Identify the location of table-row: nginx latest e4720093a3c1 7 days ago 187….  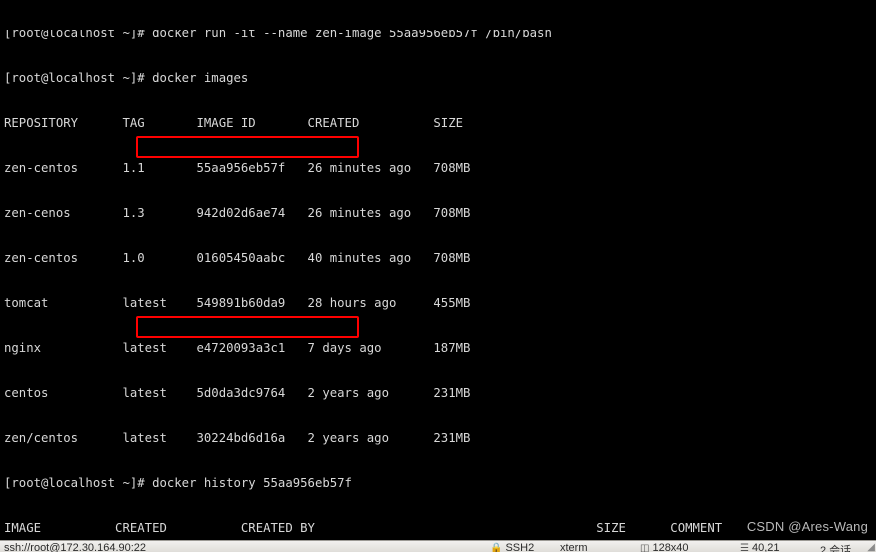
(237, 348).